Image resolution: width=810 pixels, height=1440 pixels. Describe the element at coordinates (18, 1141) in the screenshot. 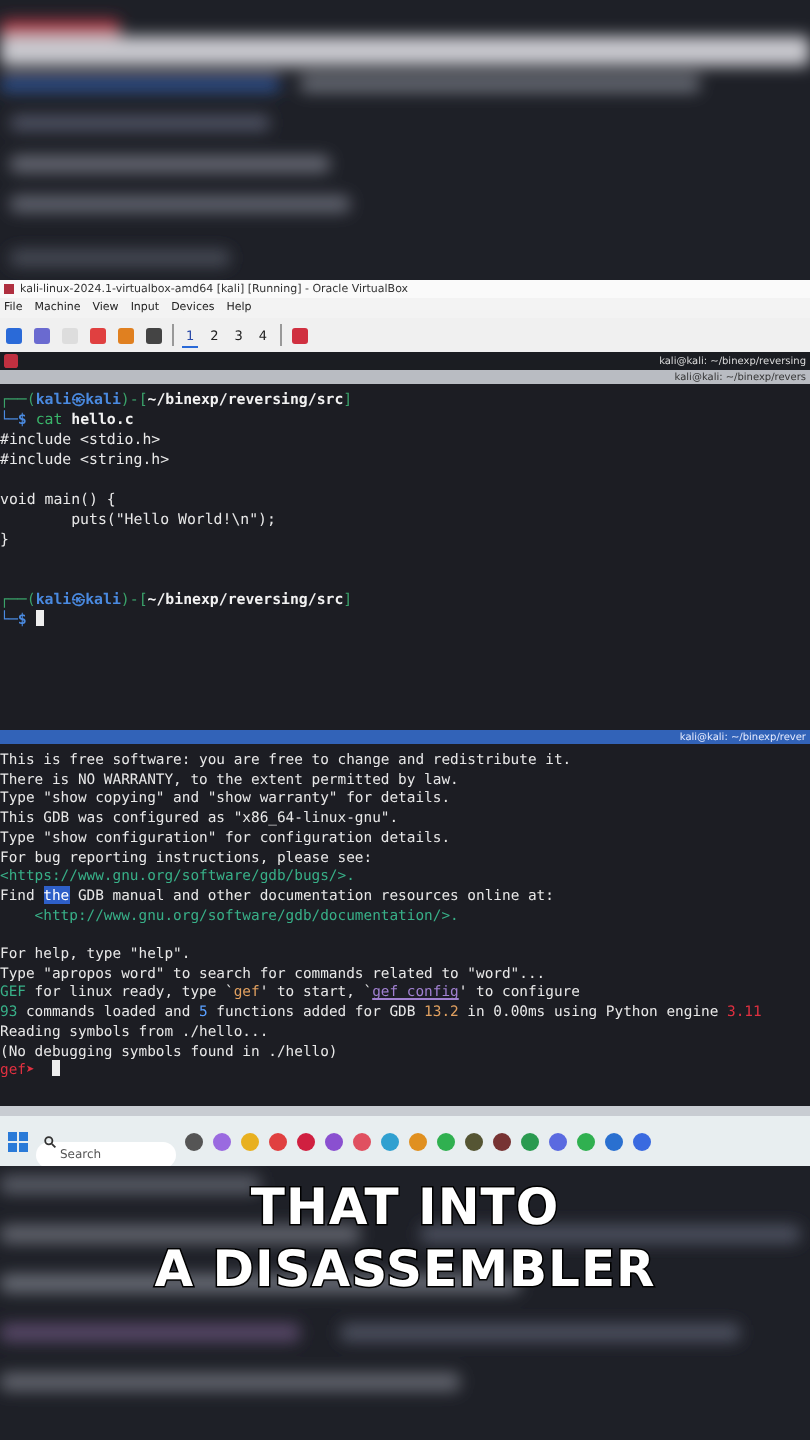

I see `windows-icon` at that location.